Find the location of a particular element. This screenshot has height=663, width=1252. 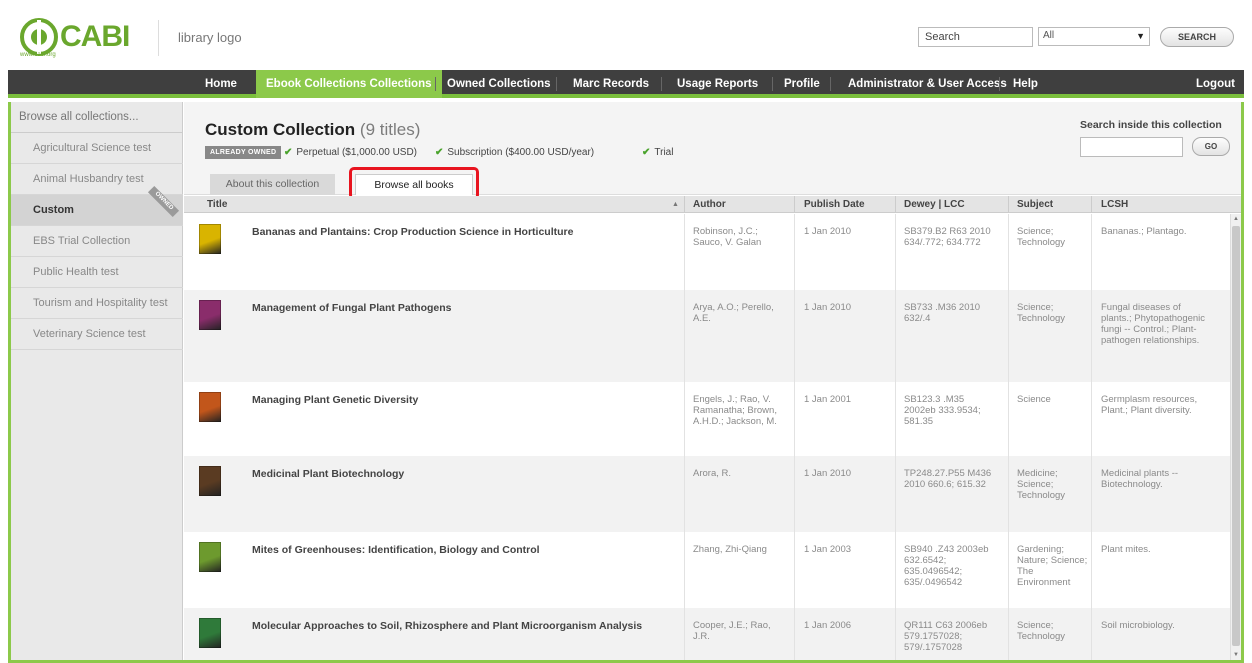

scroll-thumb is located at coordinates (1236, 436).